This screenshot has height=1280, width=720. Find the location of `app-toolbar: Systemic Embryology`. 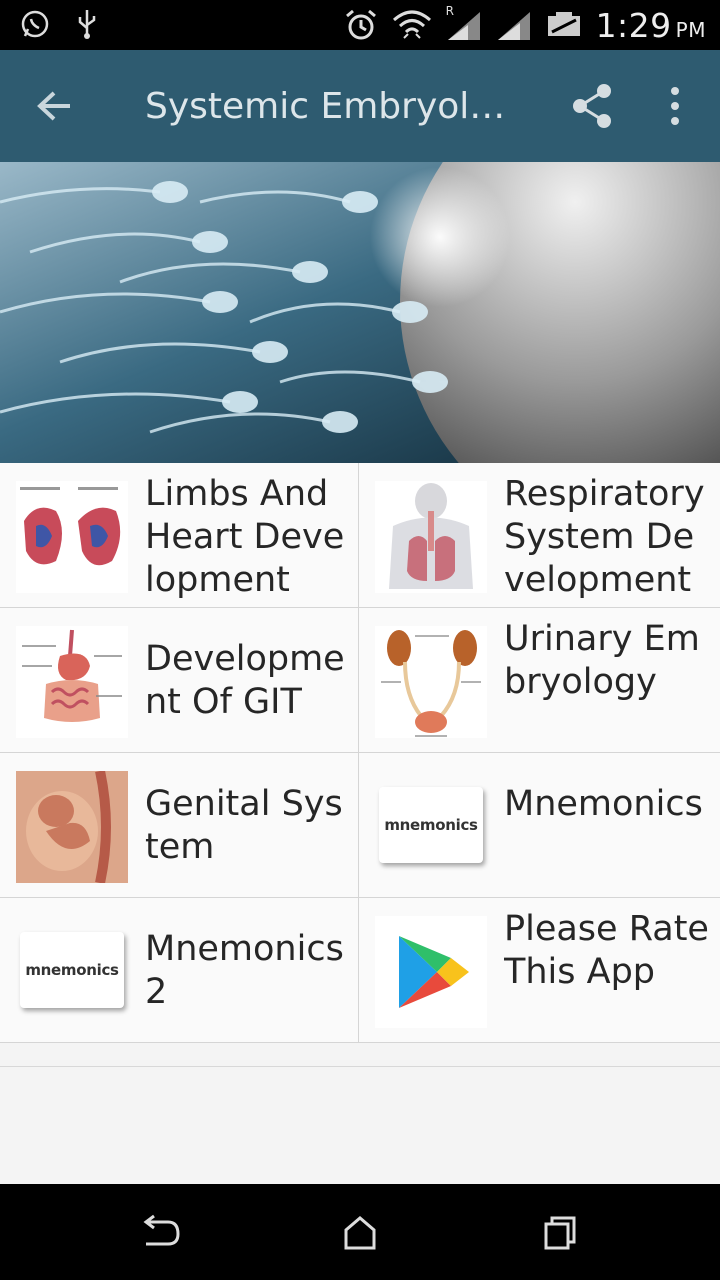

app-toolbar: Systemic Embryology is located at coordinates (360, 106).